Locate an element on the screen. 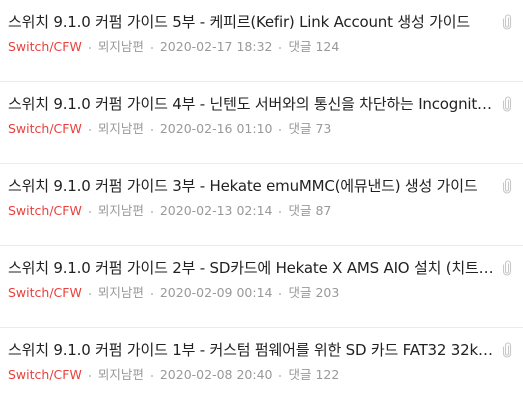 This screenshot has width=523, height=410. comment-count: 댓글 87 is located at coordinates (310, 210).